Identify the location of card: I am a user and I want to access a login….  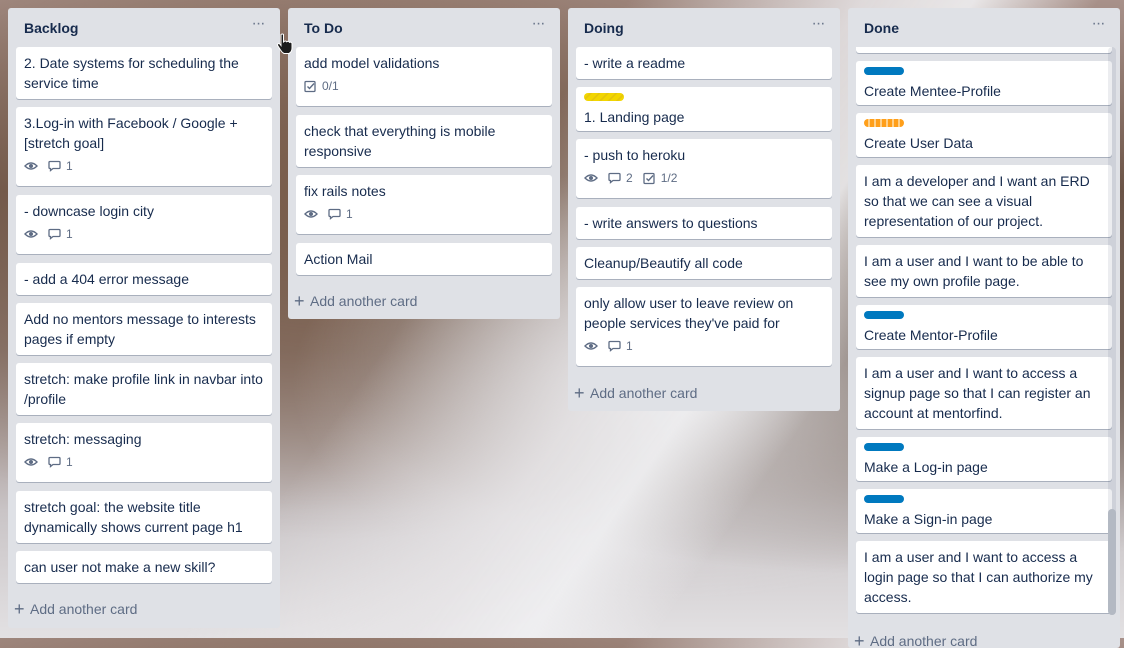
(984, 577).